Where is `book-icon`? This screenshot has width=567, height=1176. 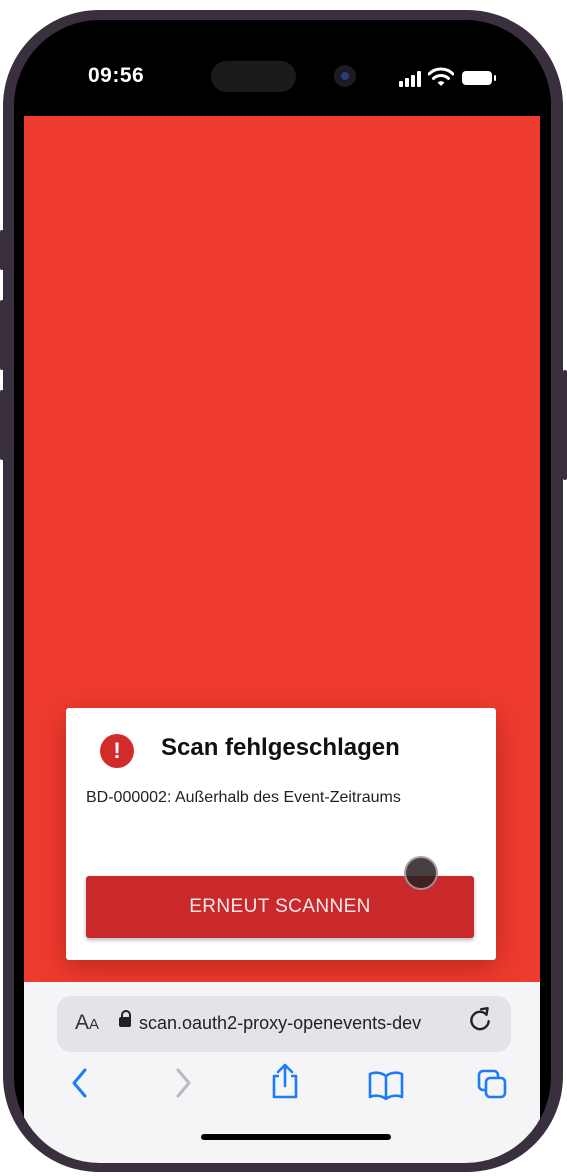 book-icon is located at coordinates (386, 1085).